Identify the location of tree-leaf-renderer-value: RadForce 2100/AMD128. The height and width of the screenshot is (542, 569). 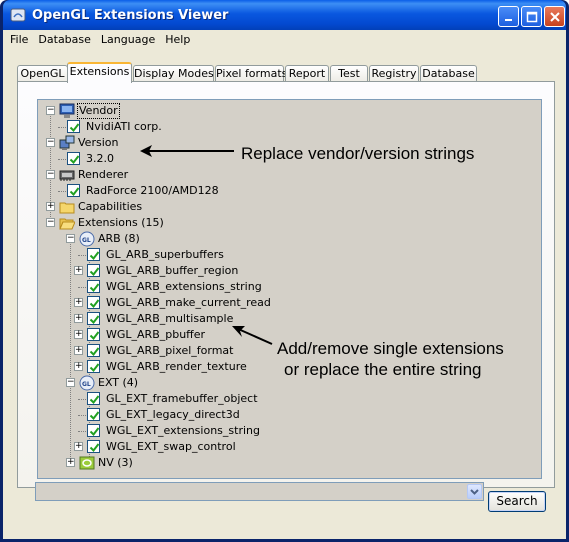
(288, 191).